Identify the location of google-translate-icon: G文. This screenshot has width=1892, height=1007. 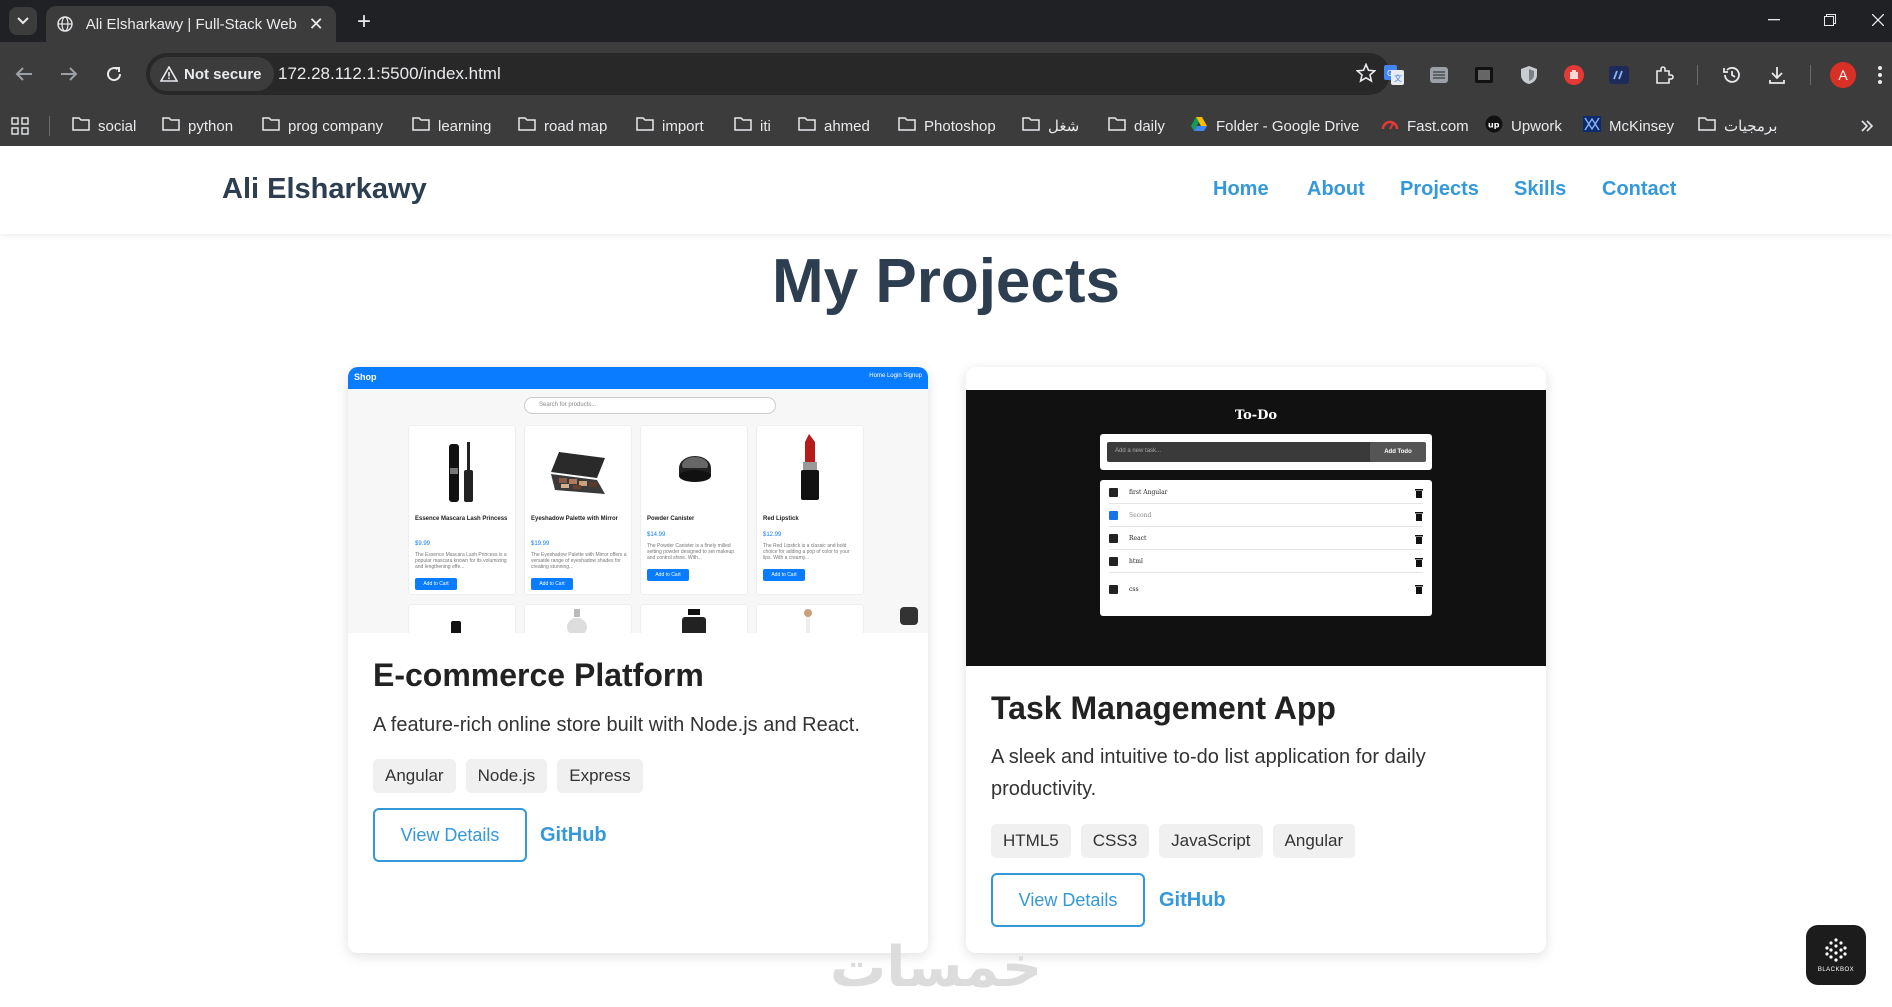
(1394, 75).